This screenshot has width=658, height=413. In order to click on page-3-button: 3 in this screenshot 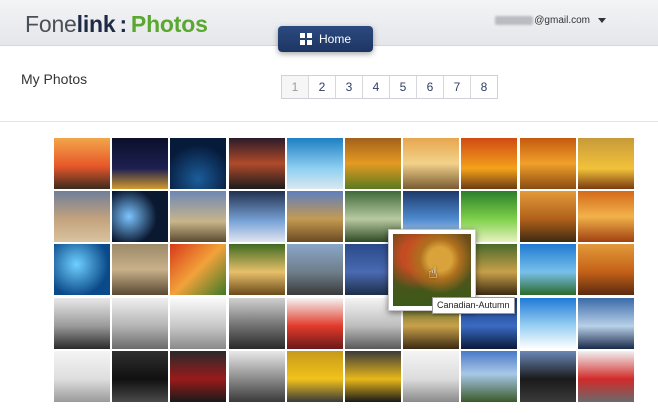, I will do `click(349, 87)`.